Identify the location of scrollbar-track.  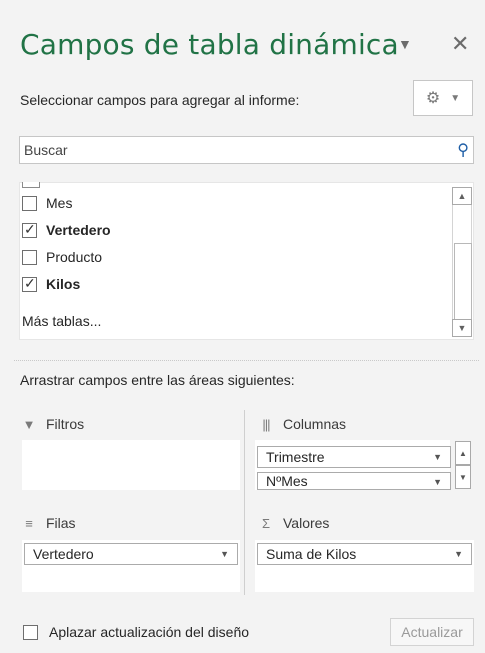
(462, 264).